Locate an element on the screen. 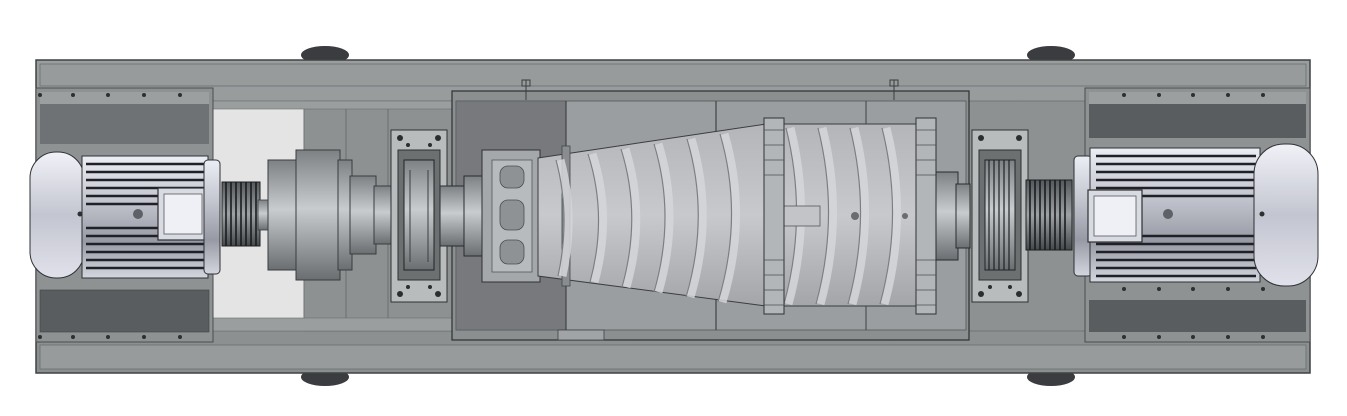 This screenshot has width=1347, height=416. left-bearing-housing is located at coordinates (419, 216).